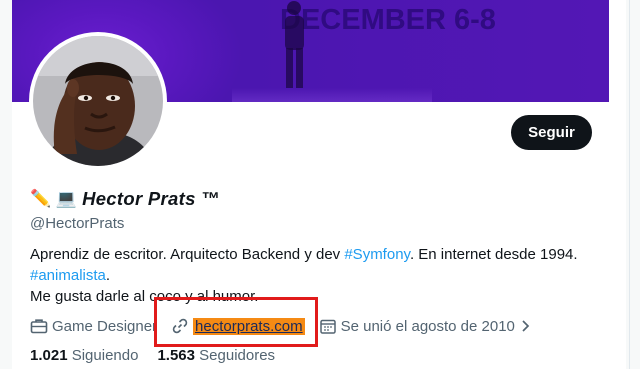 This screenshot has height=369, width=640. Describe the element at coordinates (151, 198) in the screenshot. I see `display-name: Hector Prats ™` at that location.